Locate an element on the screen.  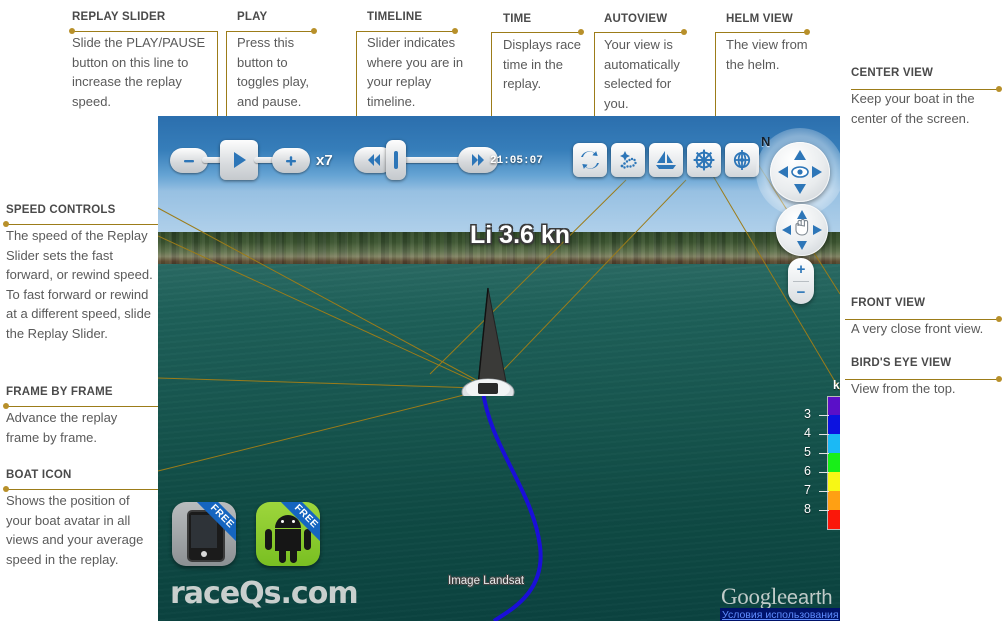
autoview-button is located at coordinates (590, 160).